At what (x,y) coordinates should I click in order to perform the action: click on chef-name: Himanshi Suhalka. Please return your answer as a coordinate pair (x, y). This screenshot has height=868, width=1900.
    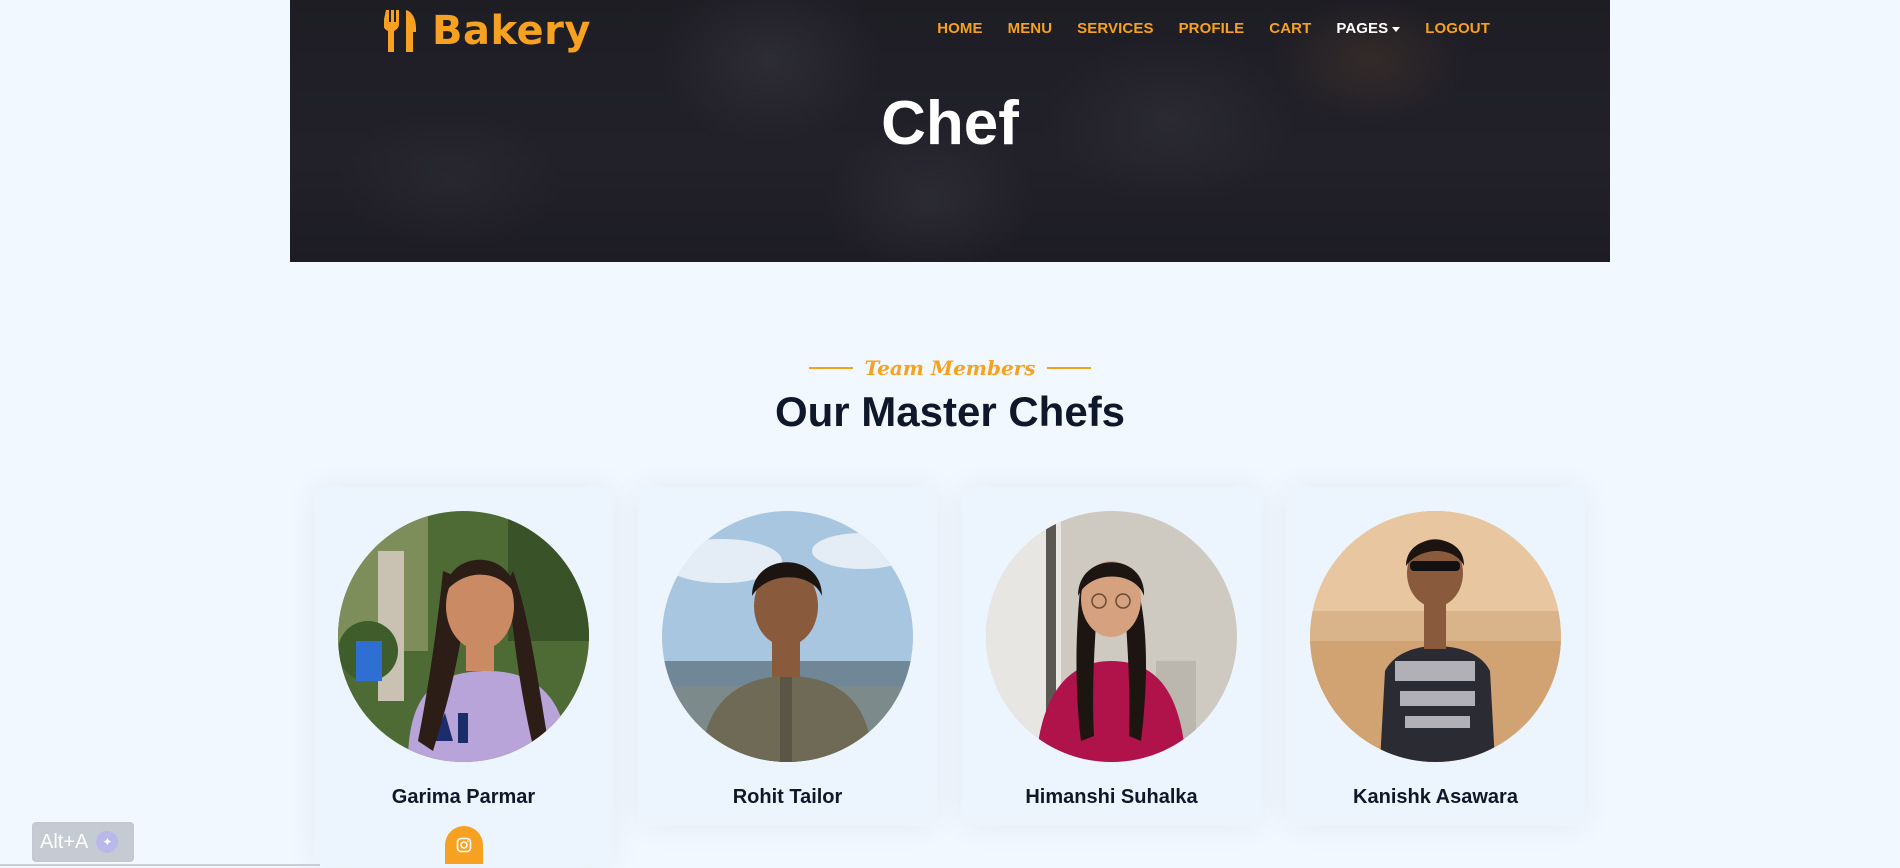
    Looking at the image, I should click on (1111, 797).